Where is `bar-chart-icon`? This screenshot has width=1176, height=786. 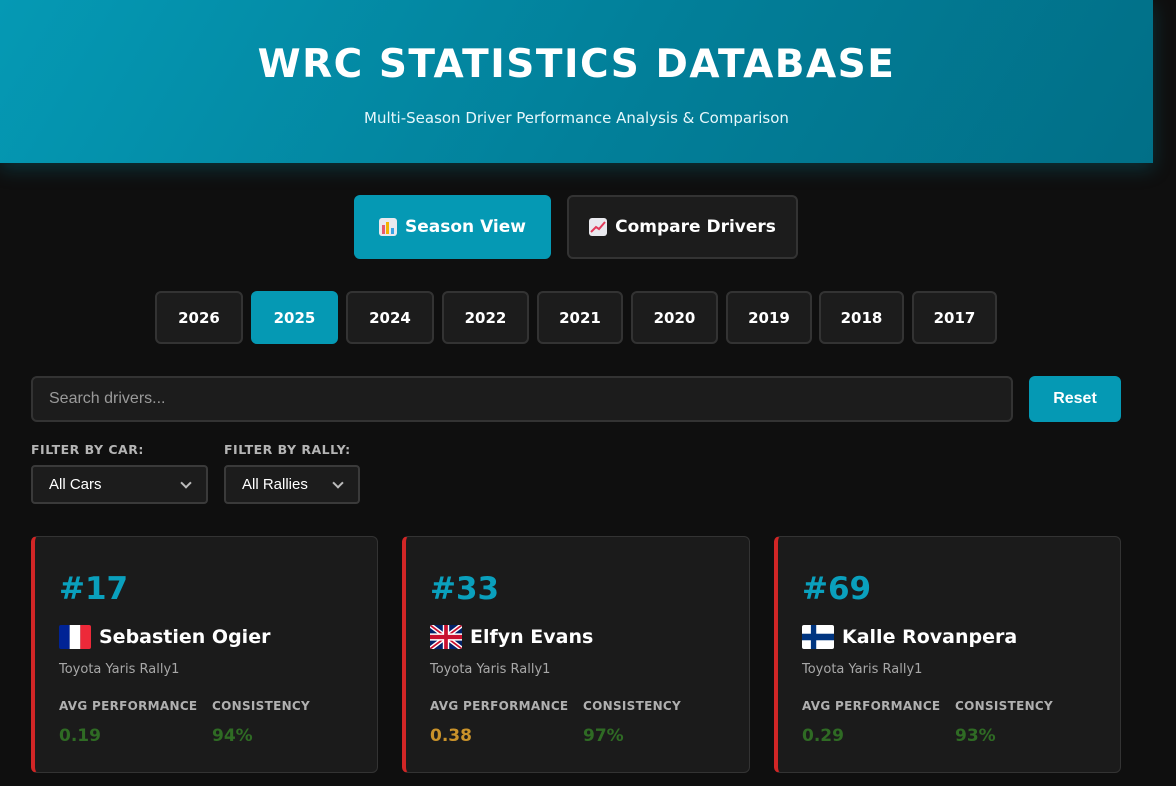
bar-chart-icon is located at coordinates (388, 227).